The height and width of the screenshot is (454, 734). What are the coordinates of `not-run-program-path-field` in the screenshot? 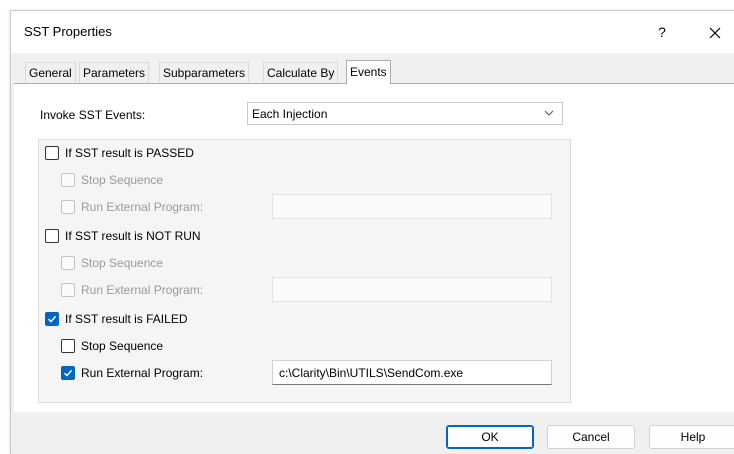 It's located at (412, 289).